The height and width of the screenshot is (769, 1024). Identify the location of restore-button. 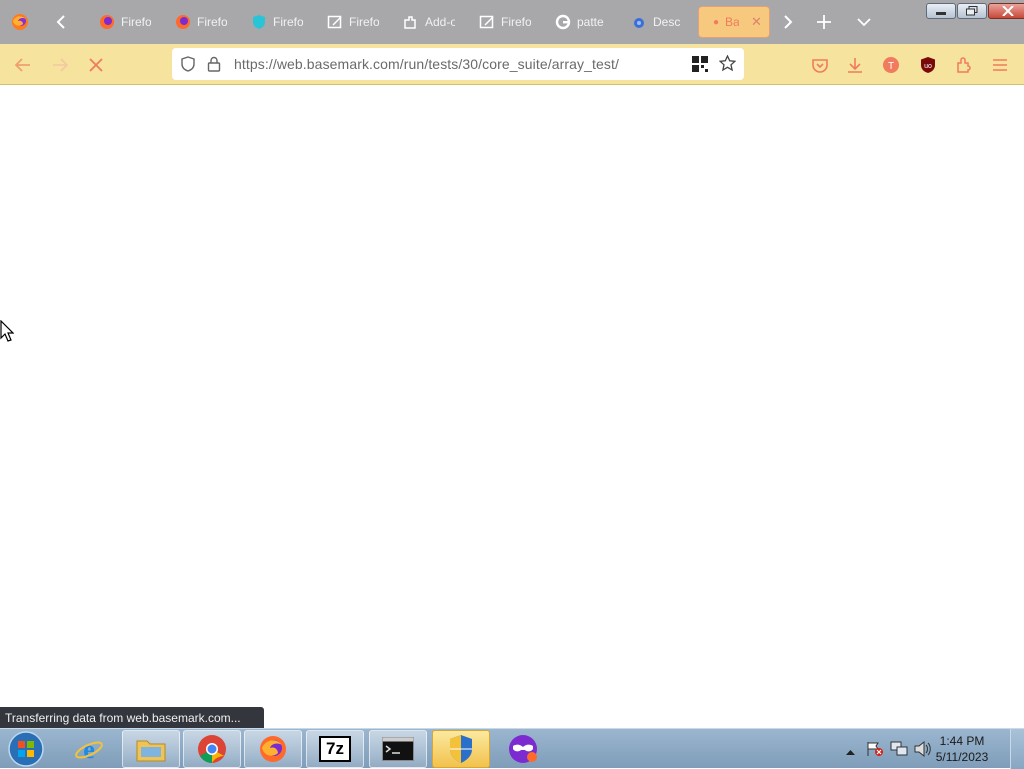
(972, 11).